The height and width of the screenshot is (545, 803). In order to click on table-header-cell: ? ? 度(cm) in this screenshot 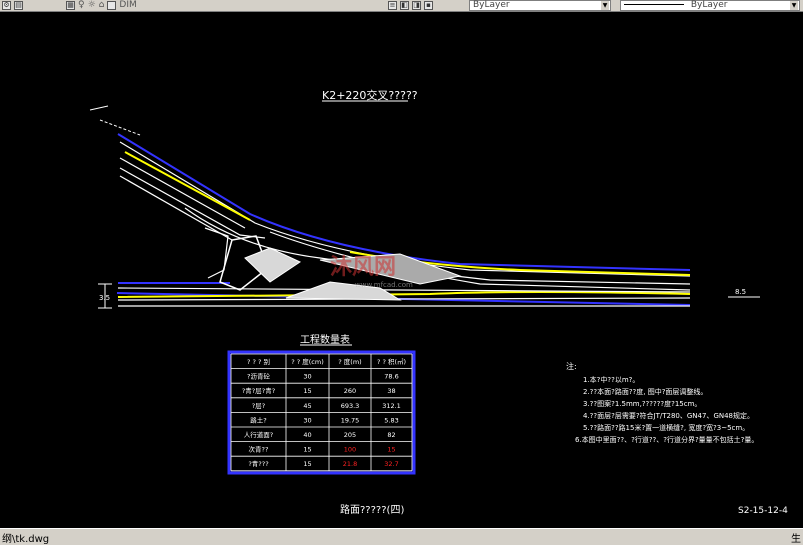, I will do `click(307, 361)`.